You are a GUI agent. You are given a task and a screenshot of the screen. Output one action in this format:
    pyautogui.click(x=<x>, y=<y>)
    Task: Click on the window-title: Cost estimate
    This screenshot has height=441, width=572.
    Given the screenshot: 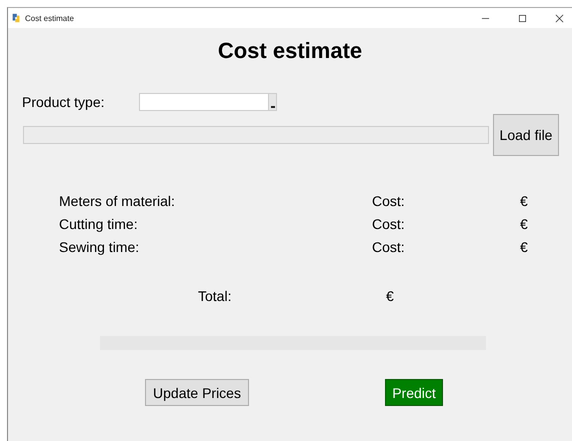 What is the action you would take?
    pyautogui.click(x=49, y=18)
    